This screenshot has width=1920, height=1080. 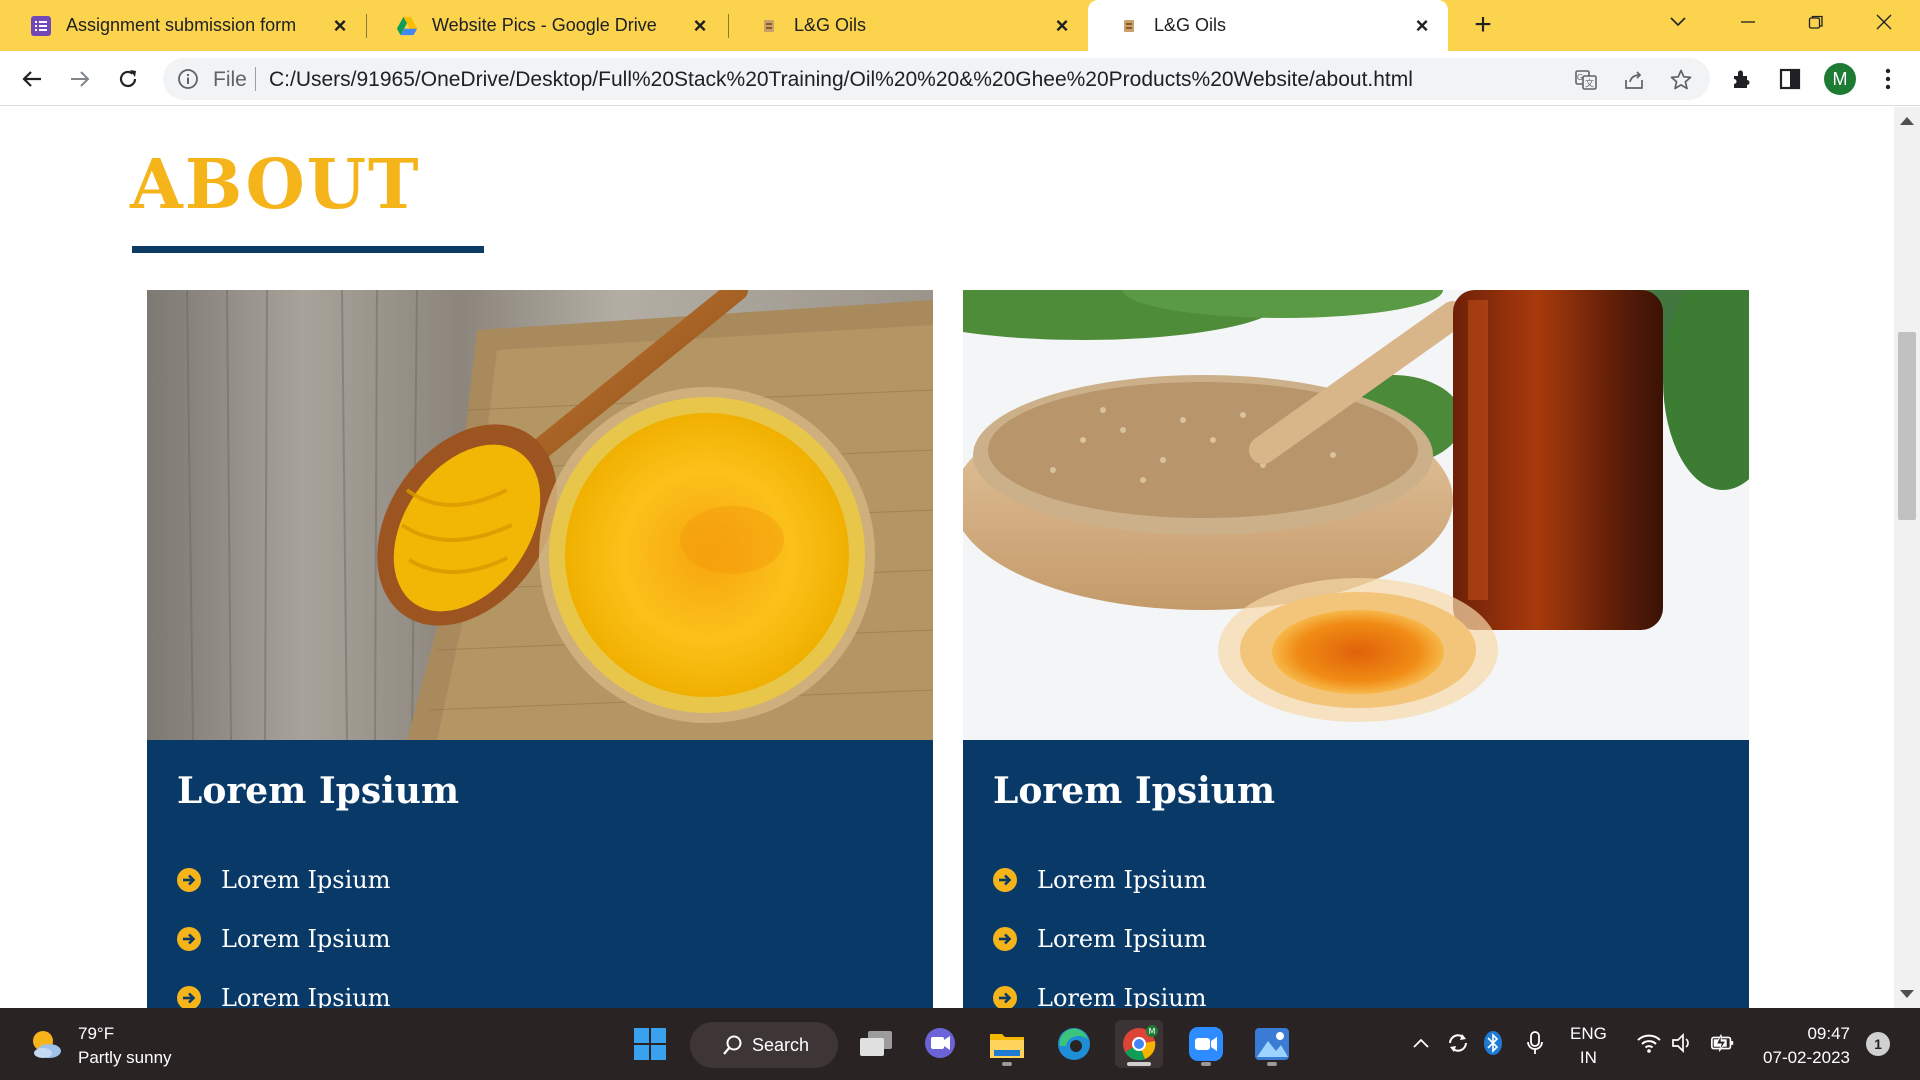 What do you see at coordinates (908, 25) in the screenshot?
I see `tab-lg-oils: L&G Oils ×` at bounding box center [908, 25].